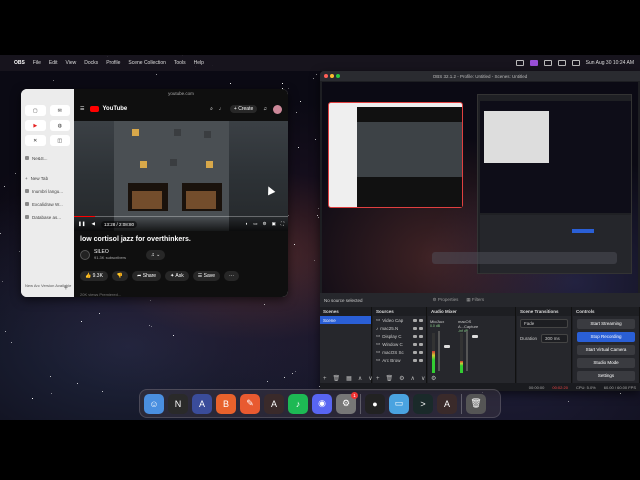  Describe the element at coordinates (82, 224) in the screenshot. I see `pause-icon: ❚❚` at that location.